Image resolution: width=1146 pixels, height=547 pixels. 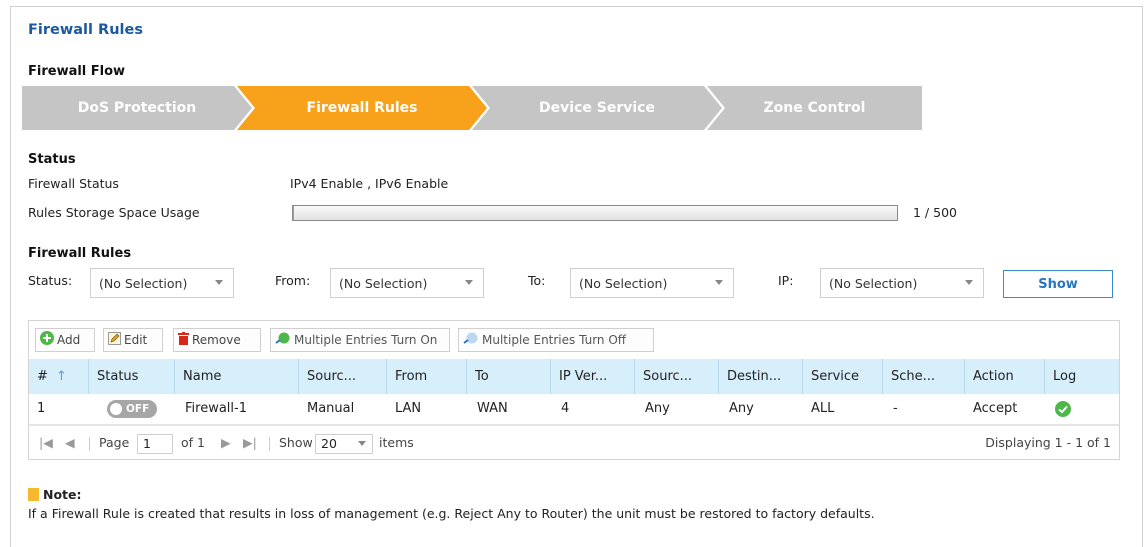 I want to click on multiple-entries-turn-off-label: Multiple Entries Turn Off, so click(x=554, y=340).